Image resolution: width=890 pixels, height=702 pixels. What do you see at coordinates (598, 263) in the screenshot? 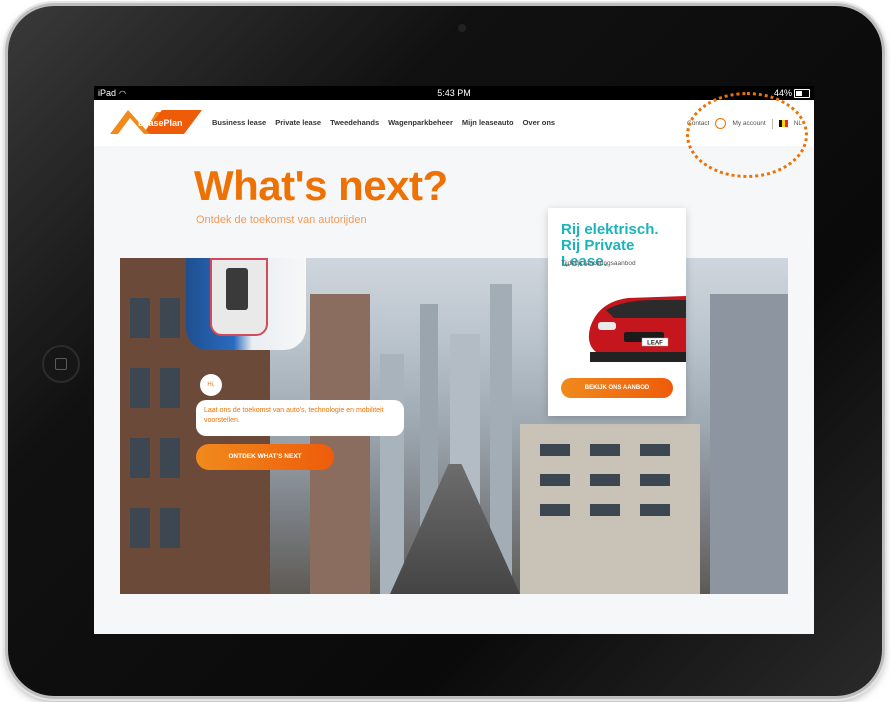
I see `promo-subtitle: Tijdelijk lanceringsaanbod` at bounding box center [598, 263].